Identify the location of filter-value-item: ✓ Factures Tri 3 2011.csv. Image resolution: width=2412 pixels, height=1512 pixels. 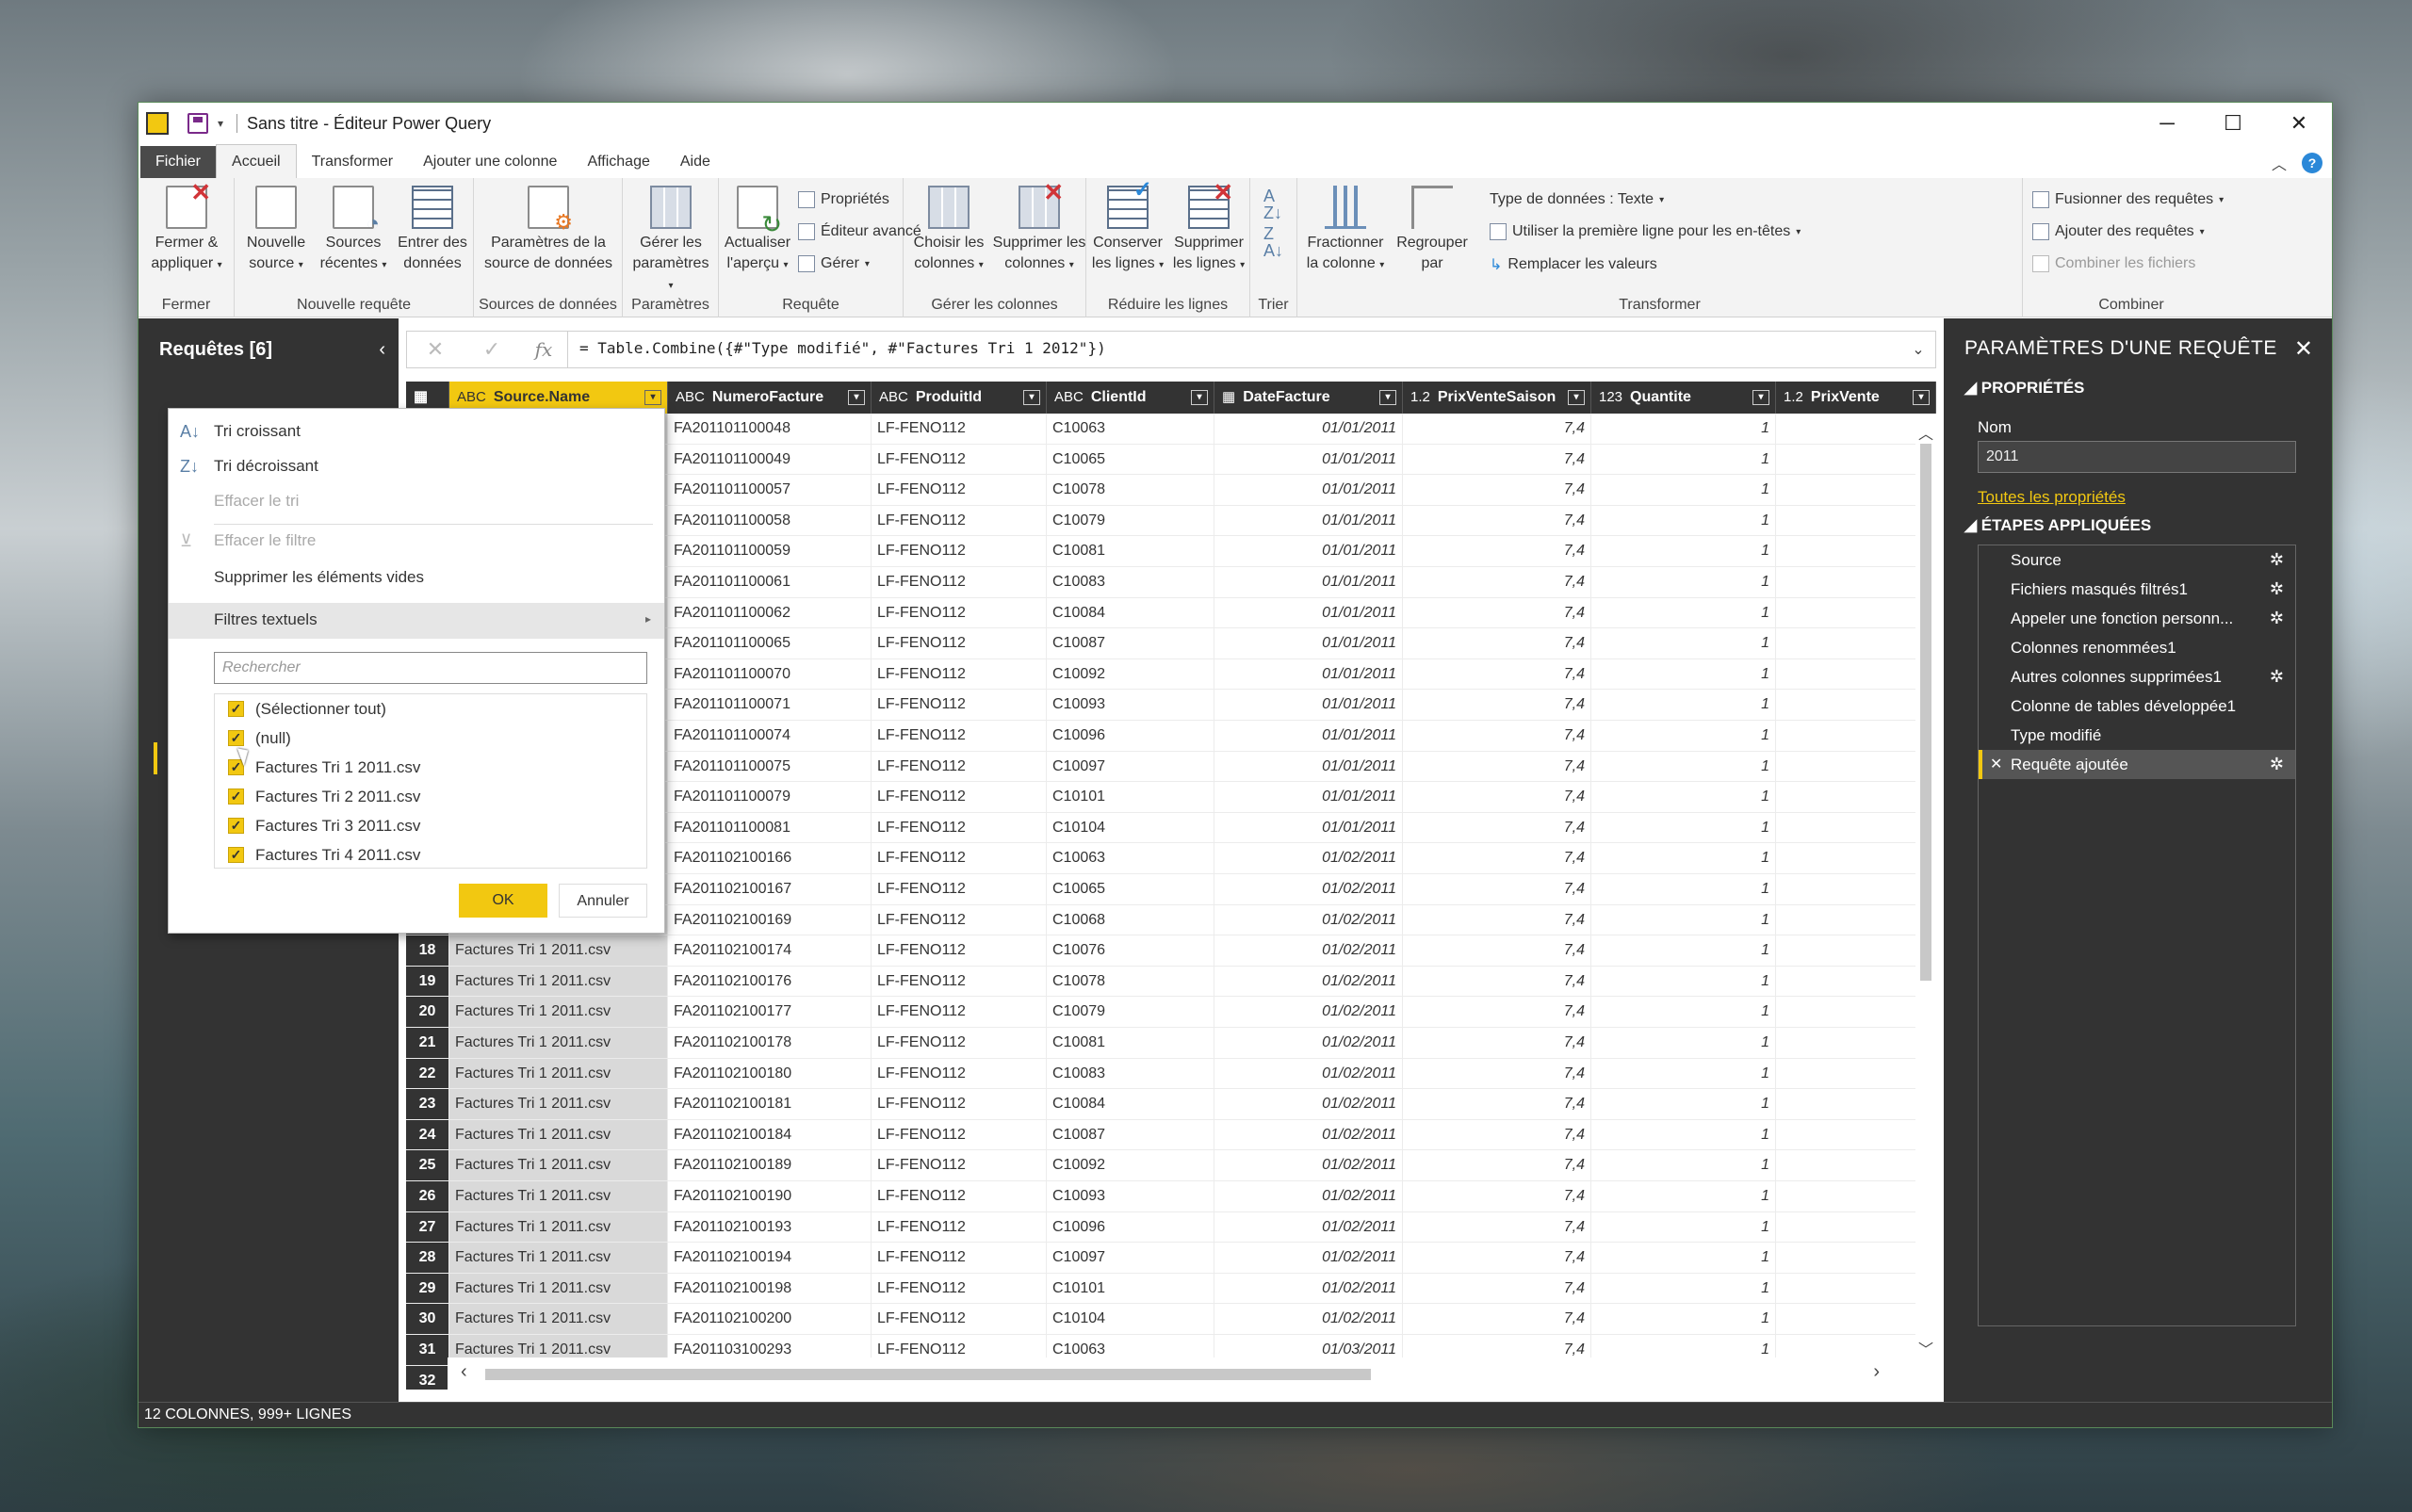
(430, 825).